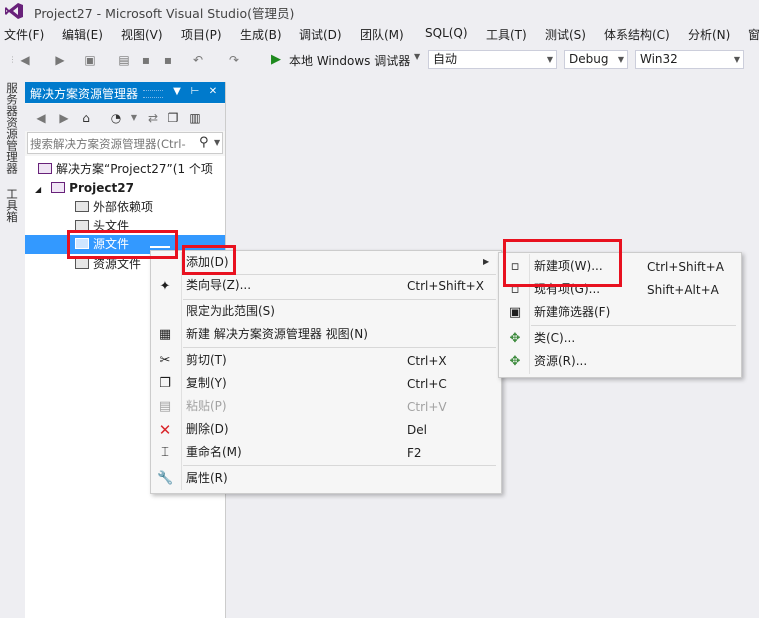 Image resolution: width=759 pixels, height=618 pixels. Describe the element at coordinates (117, 264) in the screenshot. I see `tree-node-label: 资源文件` at that location.